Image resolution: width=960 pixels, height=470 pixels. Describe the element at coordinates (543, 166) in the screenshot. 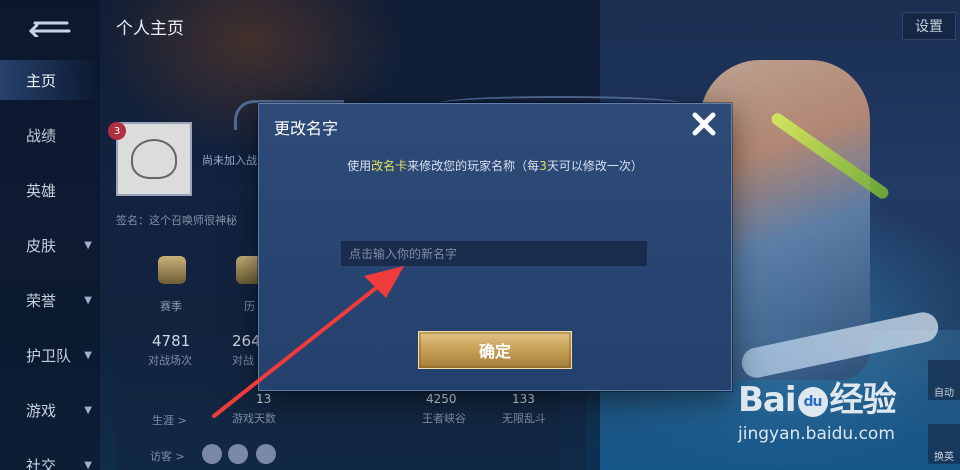

I see `days-highlight: 3` at that location.